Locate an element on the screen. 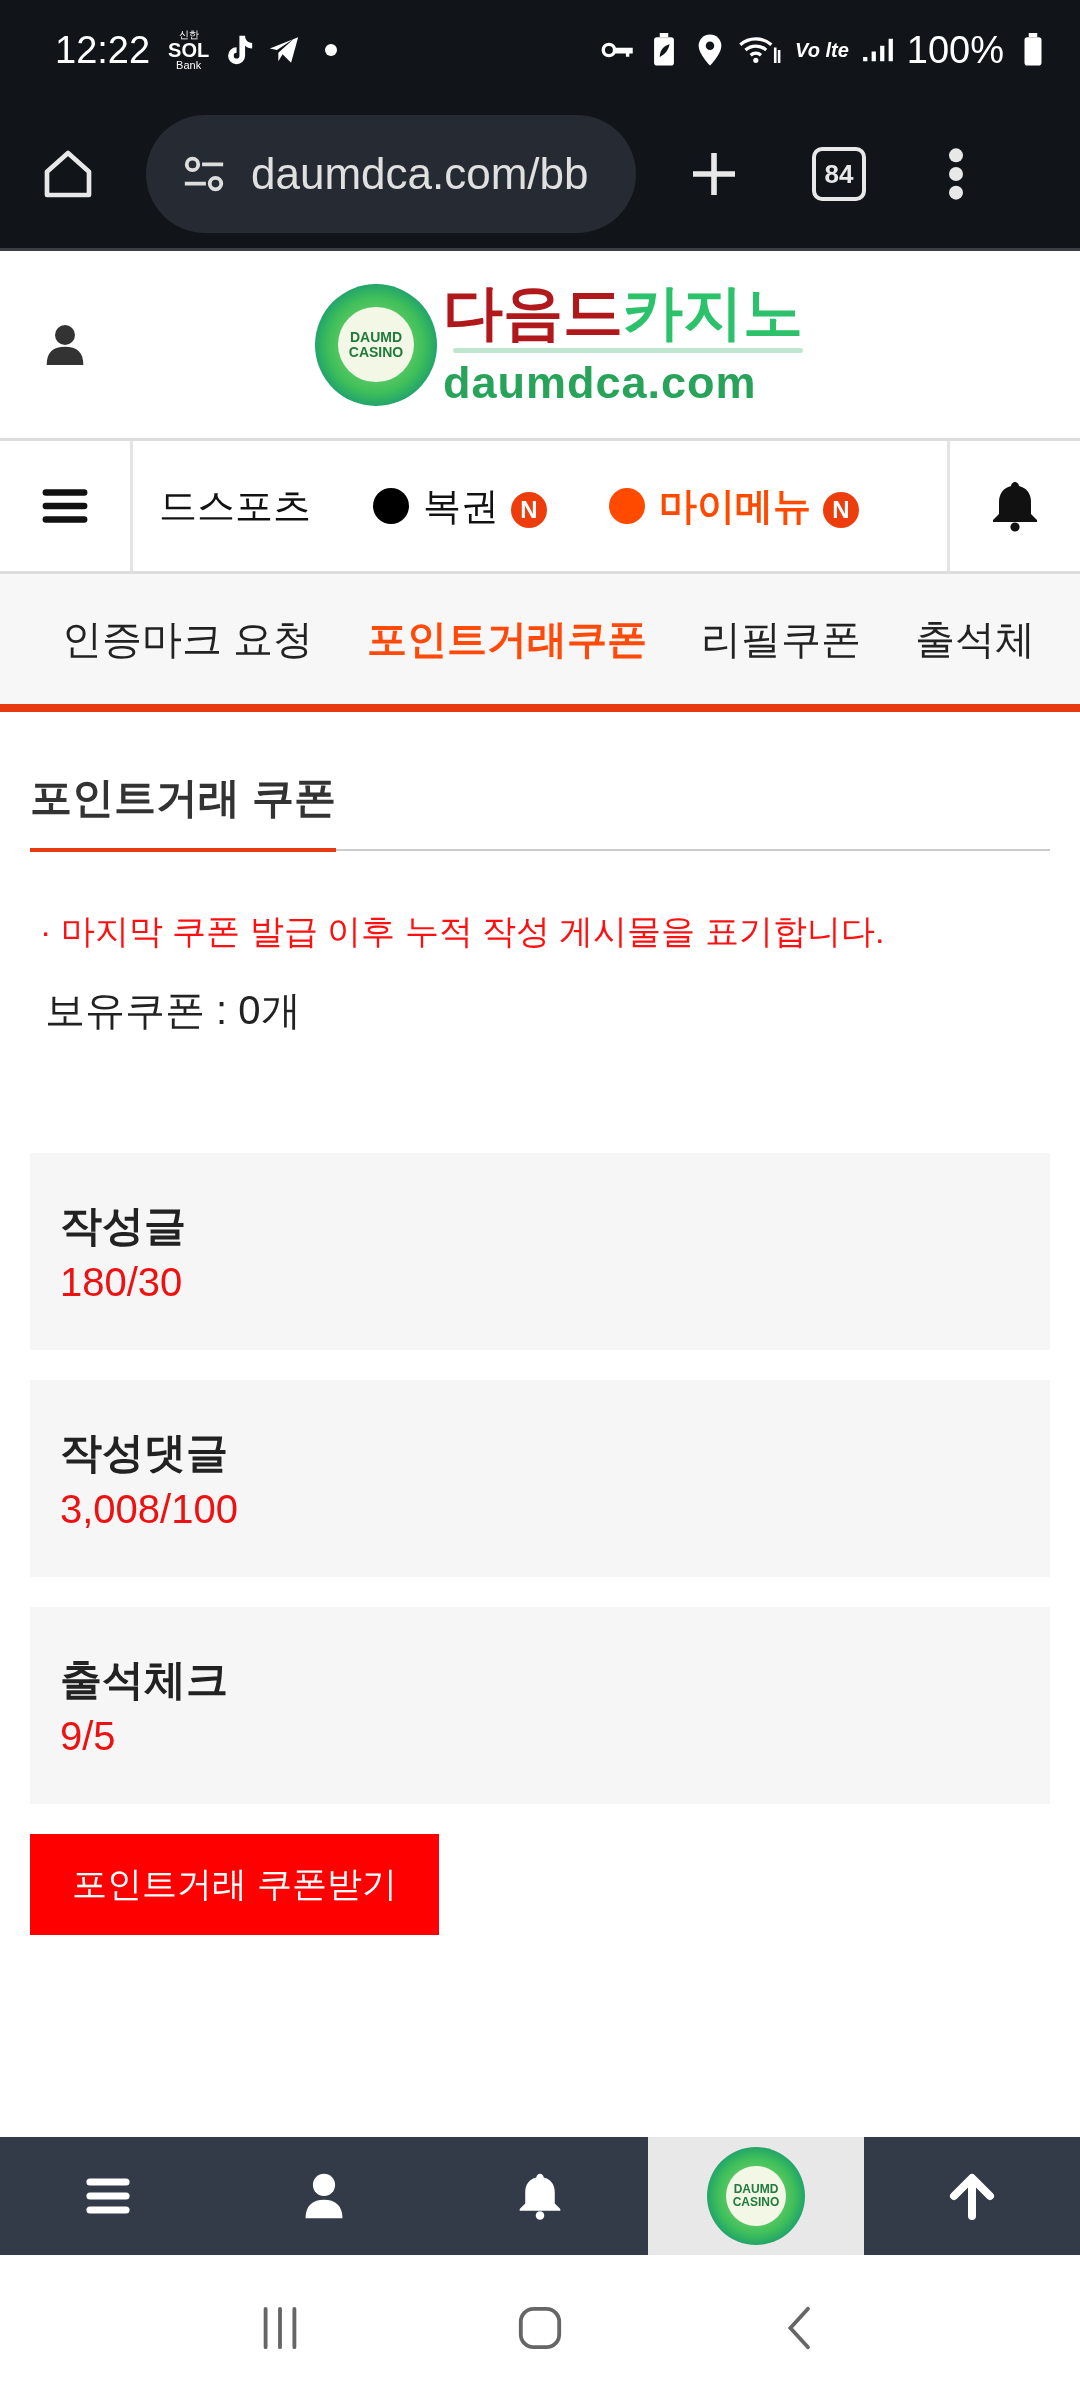 The image size is (1080, 2400). battery-text: 100% is located at coordinates (955, 50).